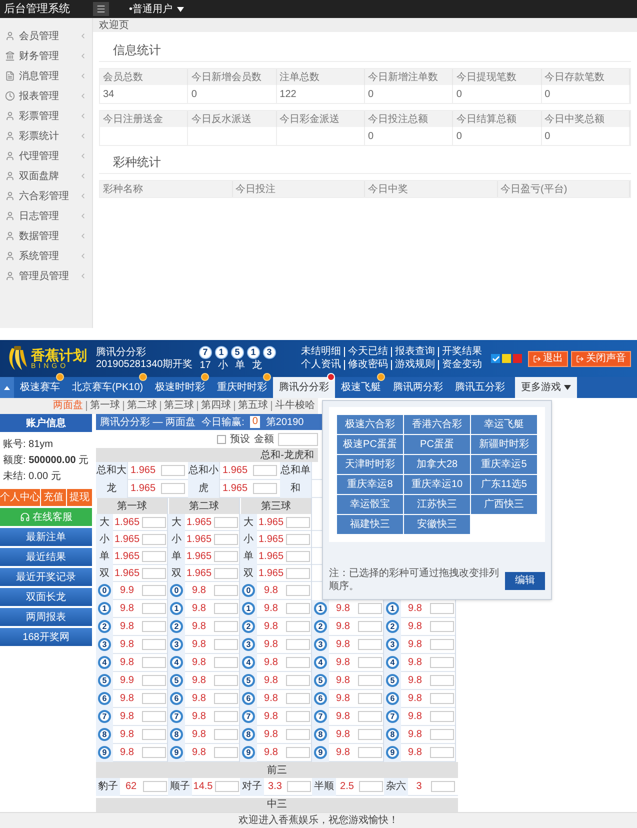 Image resolution: width=637 pixels, height=828 pixels. What do you see at coordinates (46, 156) in the screenshot?
I see `sidebar-item: 代理管理` at bounding box center [46, 156].